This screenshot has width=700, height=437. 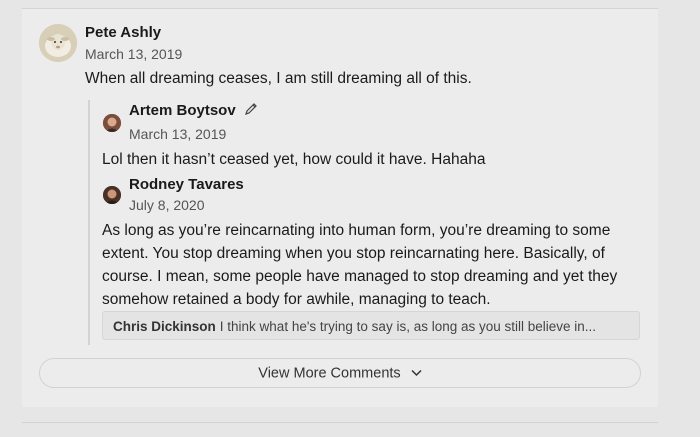 I want to click on comment-author: Rodney Tavares, so click(x=186, y=184).